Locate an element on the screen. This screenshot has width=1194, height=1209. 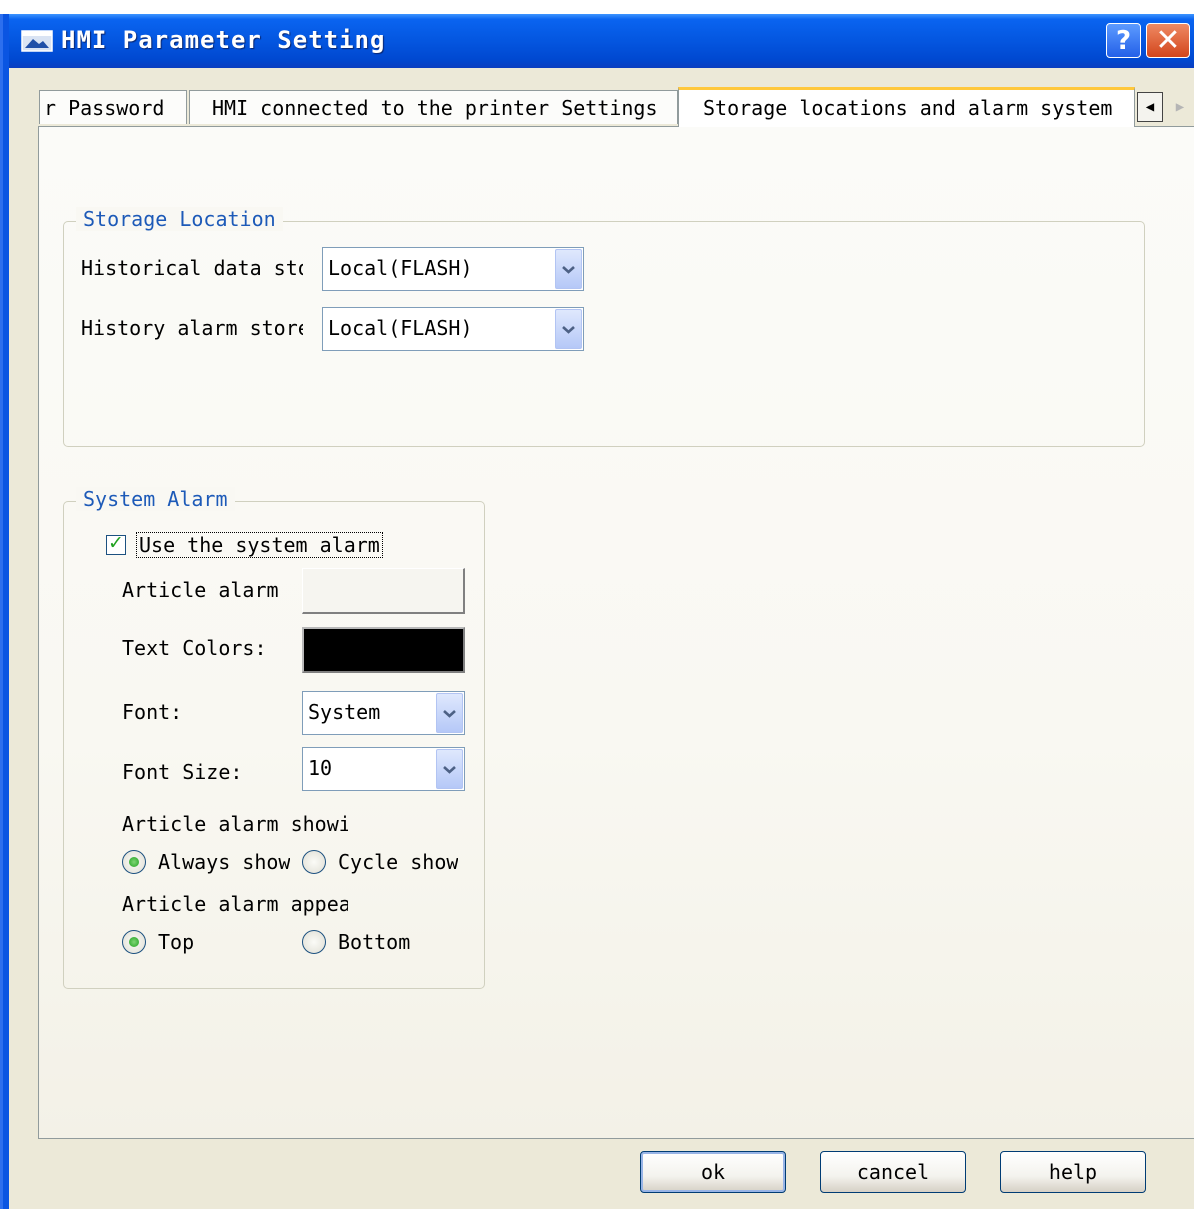
use-system-alarm-option: ✓ Use the system alarm is located at coordinates (245, 546).